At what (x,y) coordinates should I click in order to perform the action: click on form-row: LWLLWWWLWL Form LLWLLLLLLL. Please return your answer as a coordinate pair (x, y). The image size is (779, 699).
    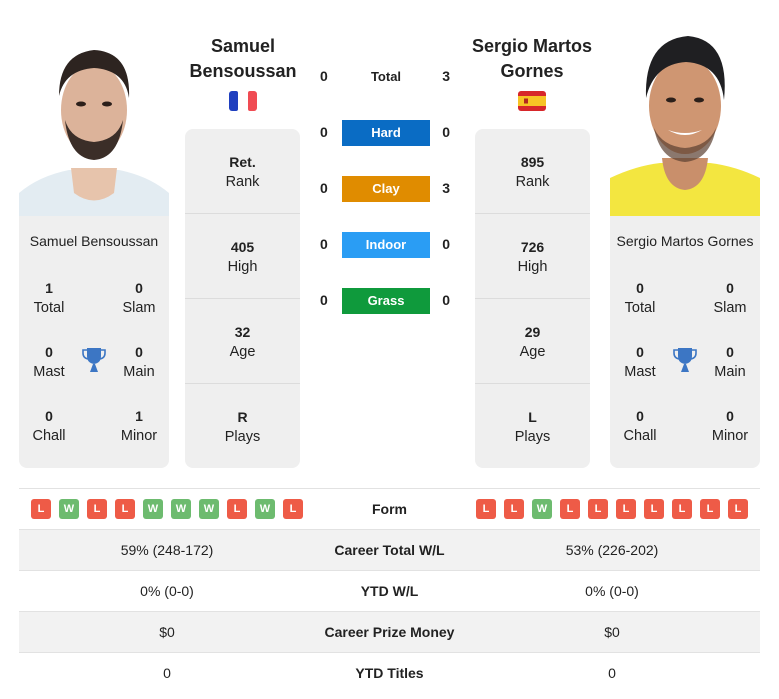
    Looking at the image, I should click on (389, 508).